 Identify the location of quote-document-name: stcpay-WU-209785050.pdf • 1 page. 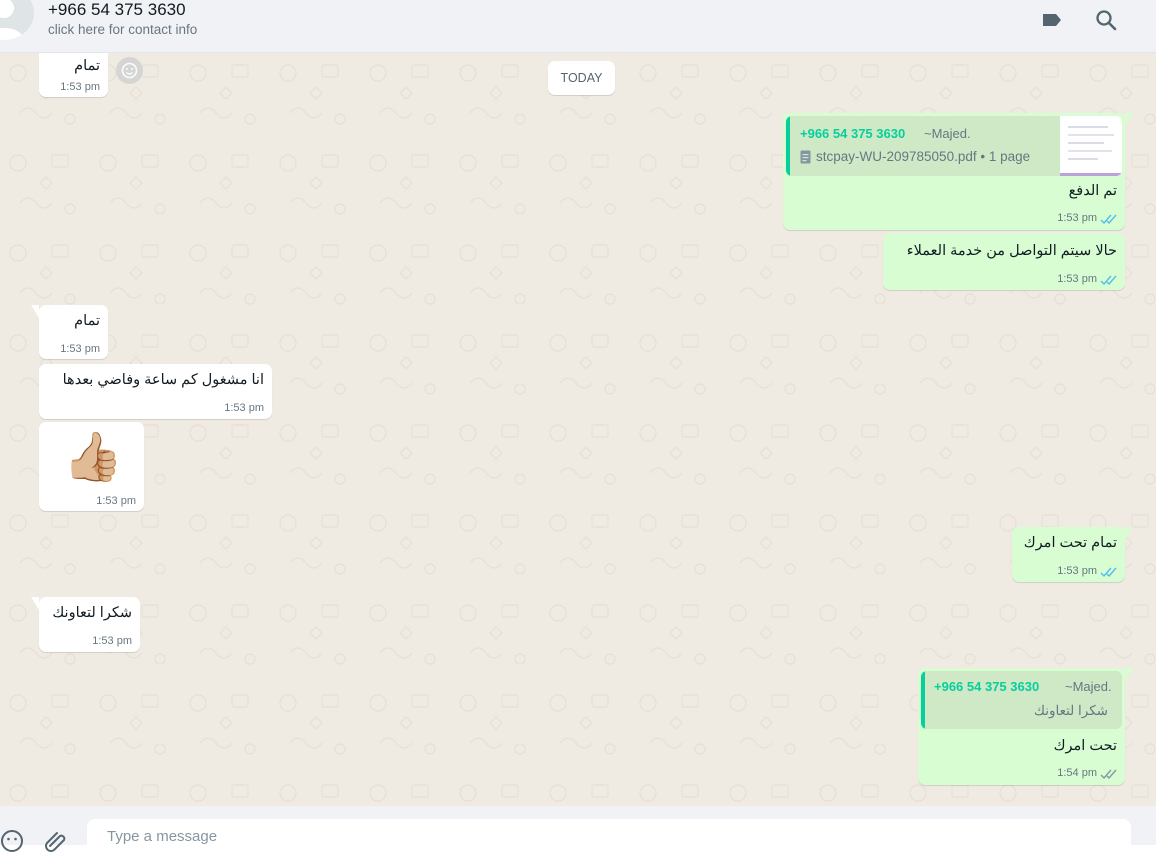
(923, 156).